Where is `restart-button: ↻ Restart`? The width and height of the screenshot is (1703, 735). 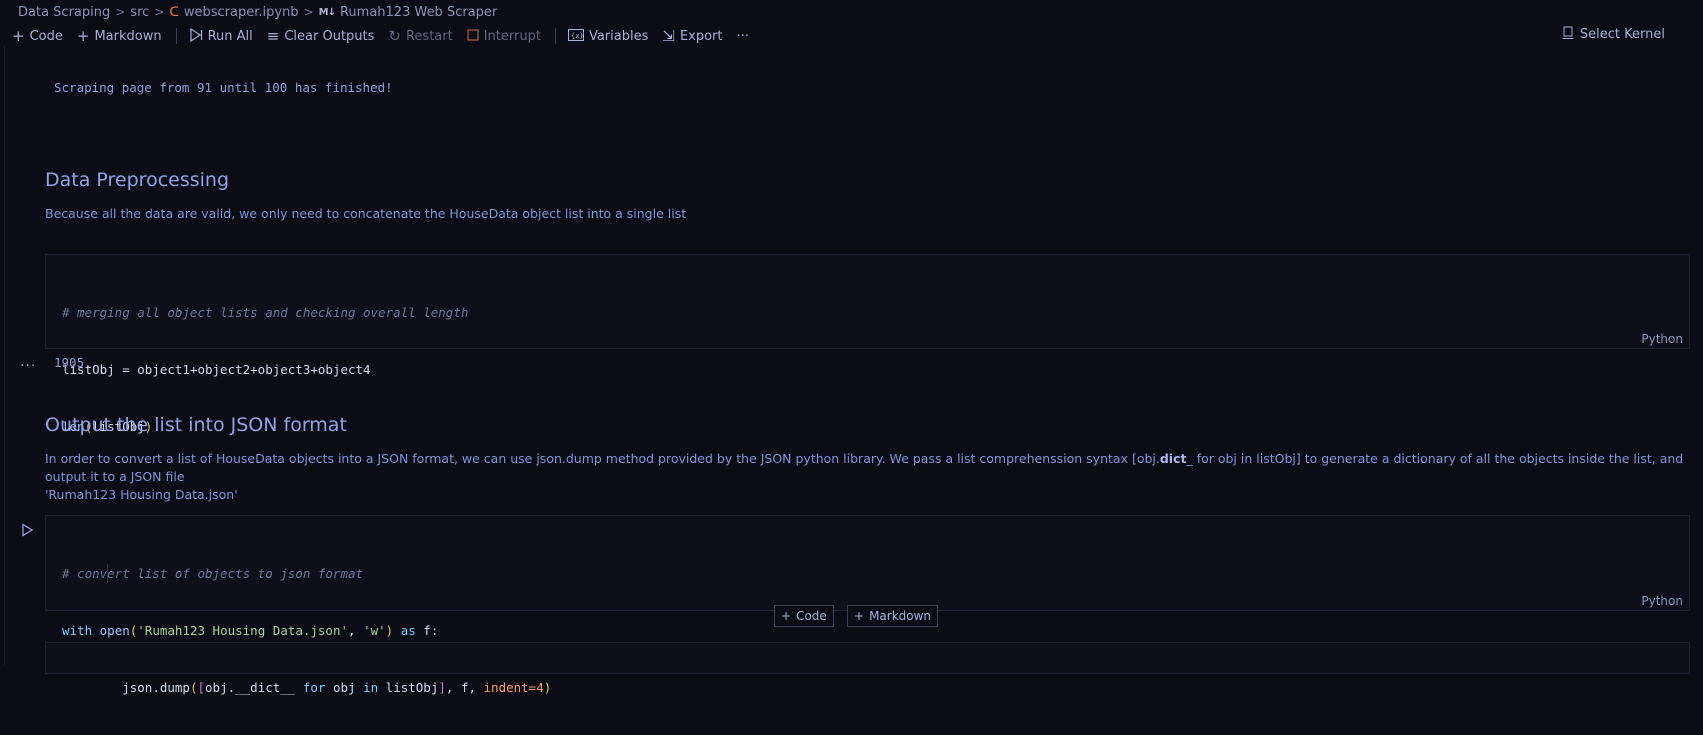 restart-button: ↻ Restart is located at coordinates (420, 35).